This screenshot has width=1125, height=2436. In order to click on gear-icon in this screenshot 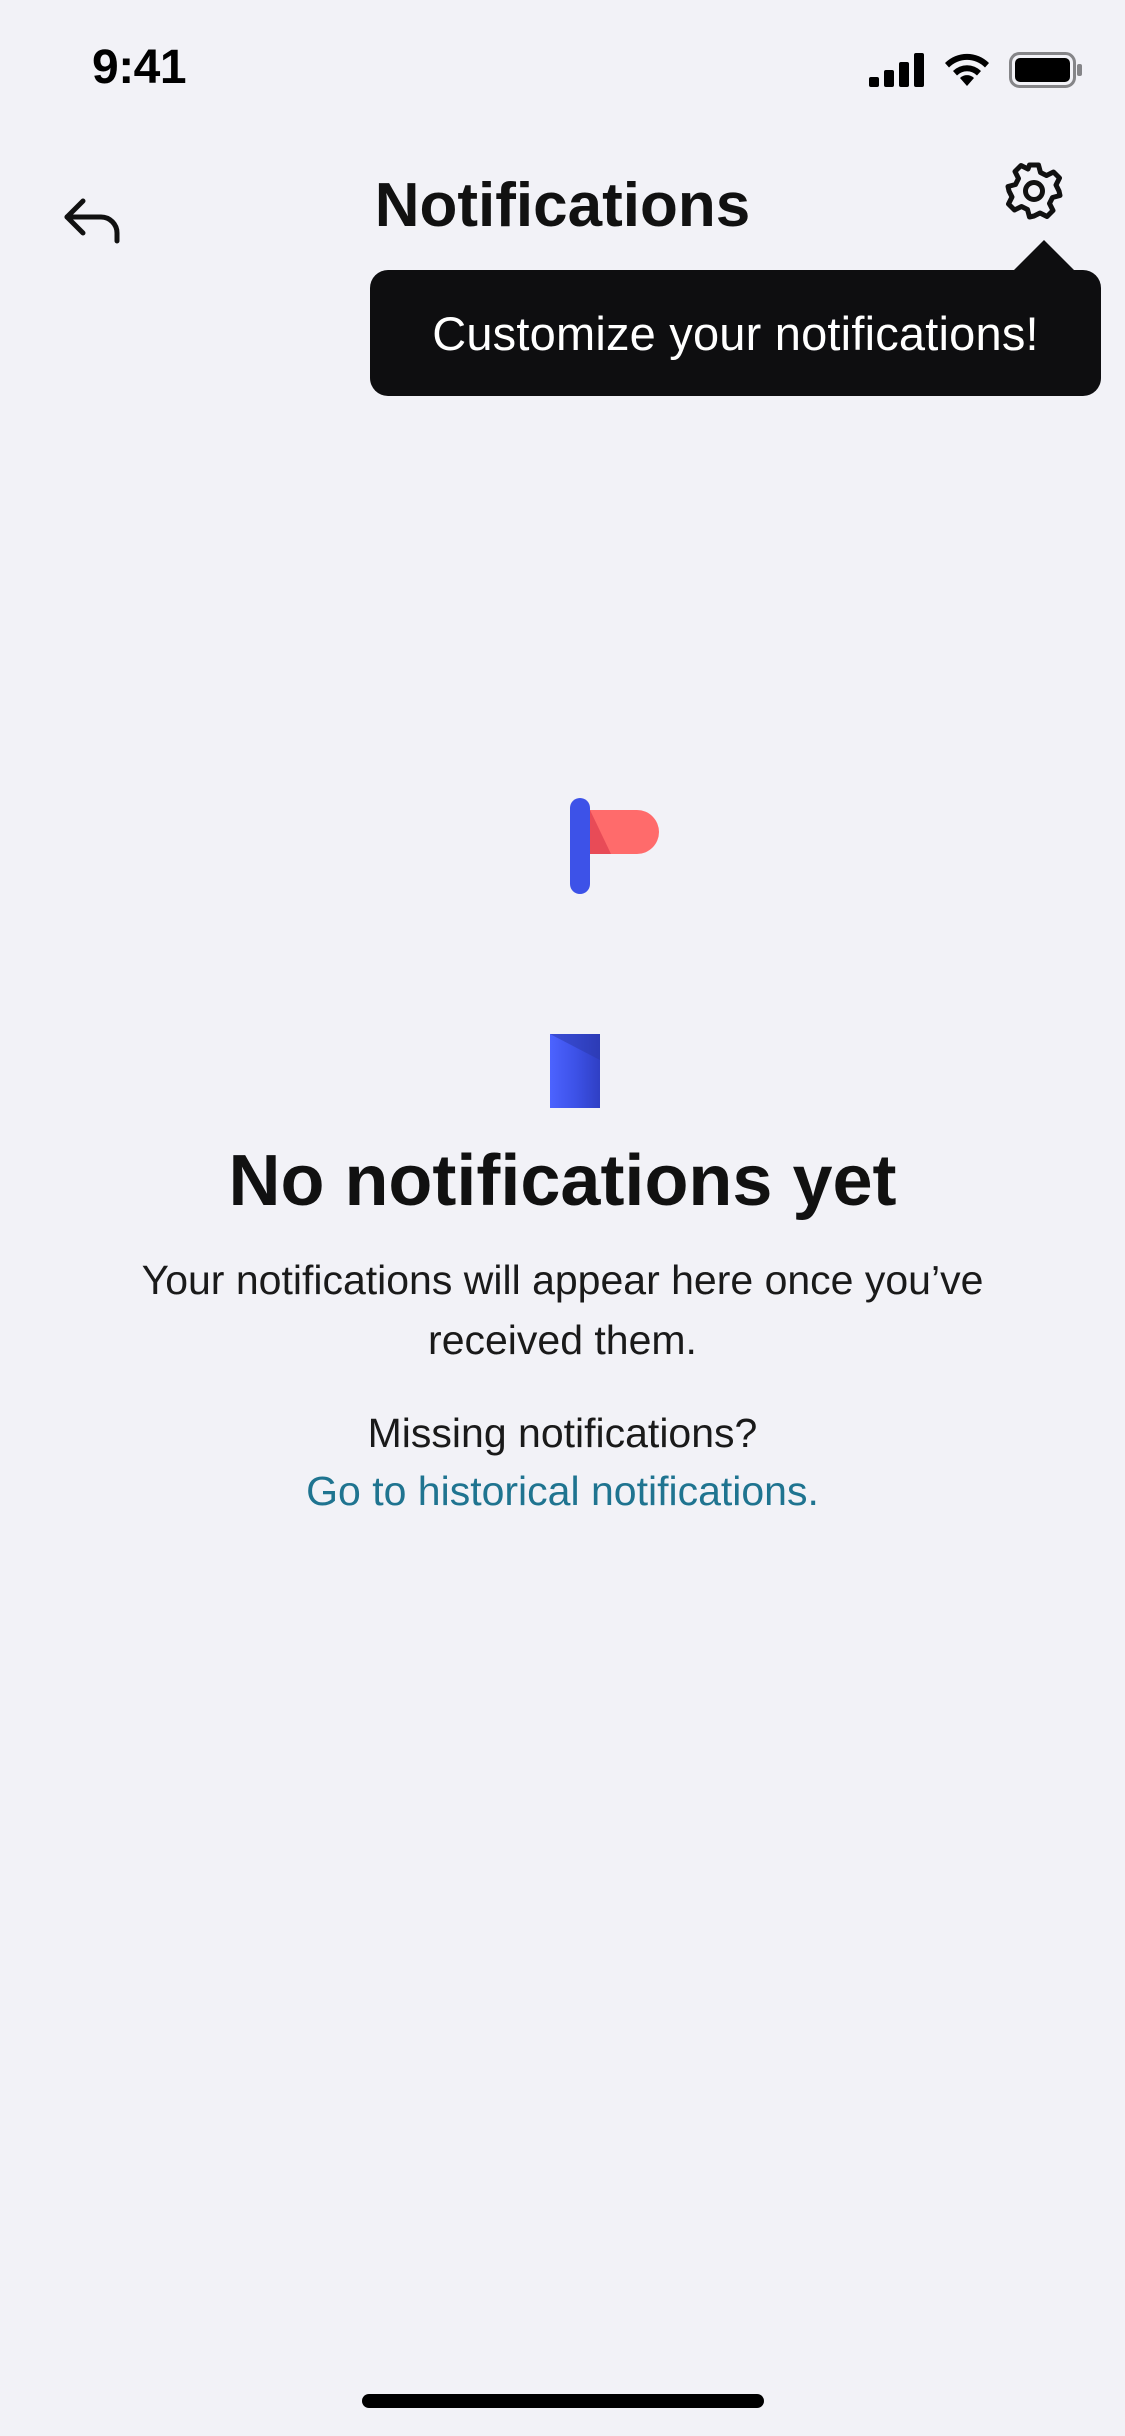, I will do `click(1034, 191)`.